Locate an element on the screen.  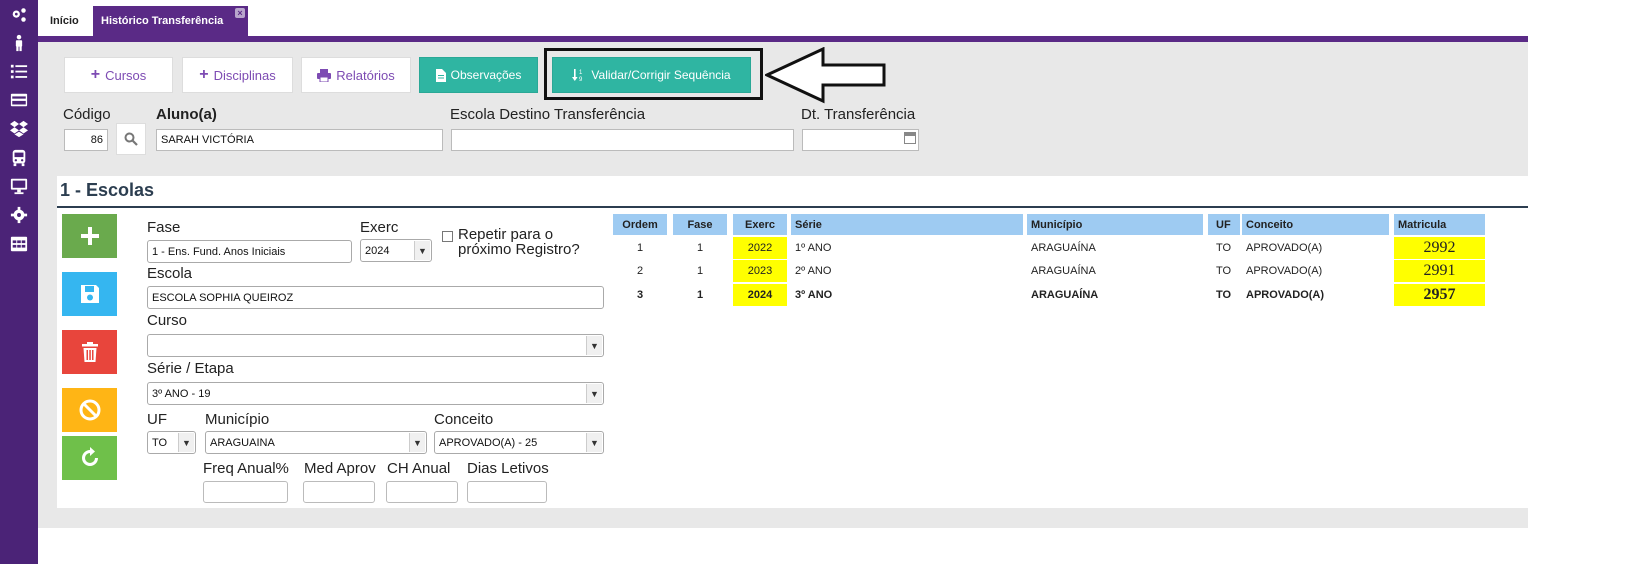
ban-icon is located at coordinates (89, 410).